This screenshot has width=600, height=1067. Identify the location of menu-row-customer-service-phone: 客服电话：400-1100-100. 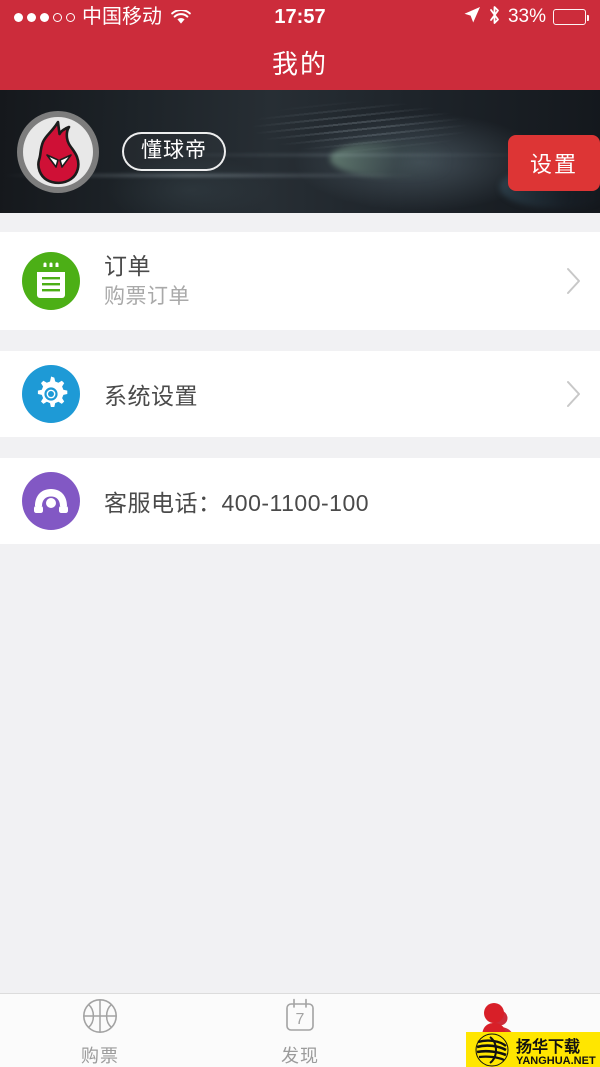
(300, 501).